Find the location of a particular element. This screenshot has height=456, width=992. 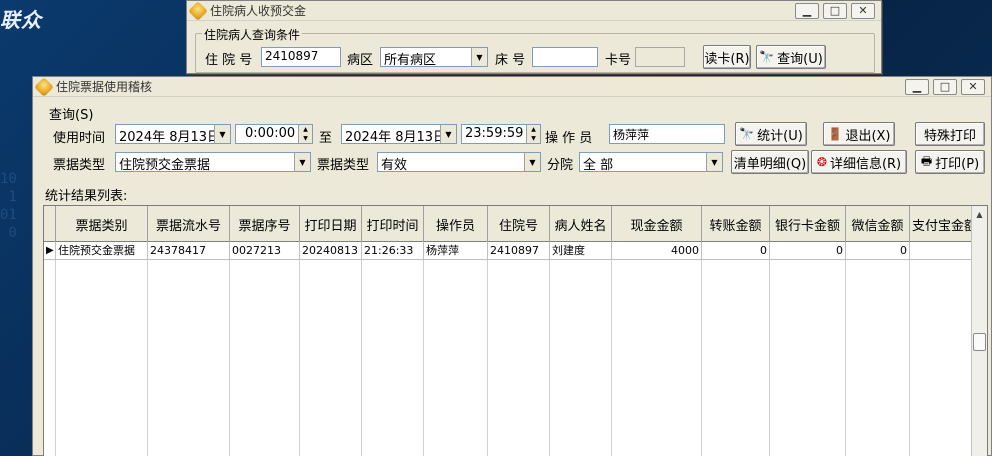

window-app-icon is located at coordinates (198, 10).